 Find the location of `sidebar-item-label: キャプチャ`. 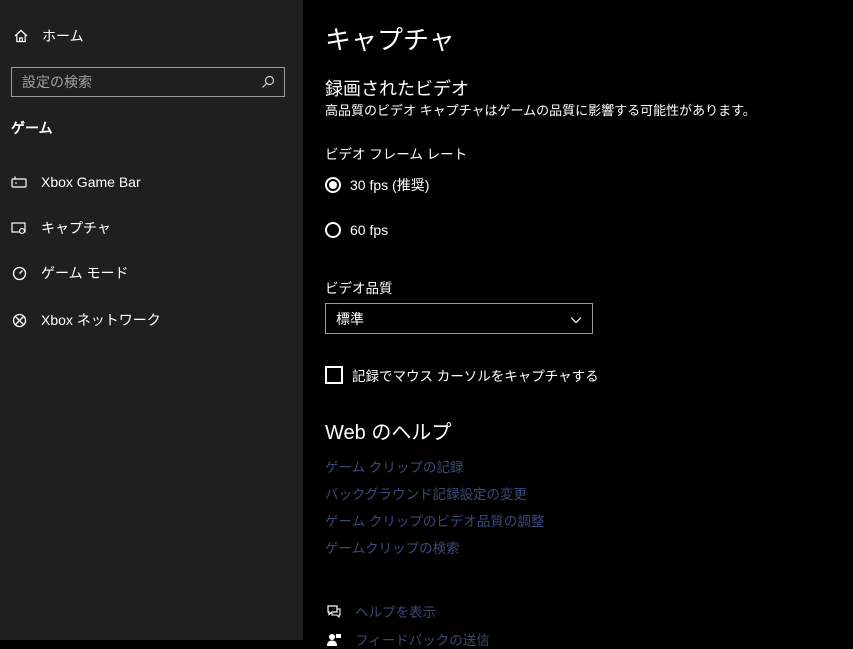

sidebar-item-label: キャプチャ is located at coordinates (76, 228).